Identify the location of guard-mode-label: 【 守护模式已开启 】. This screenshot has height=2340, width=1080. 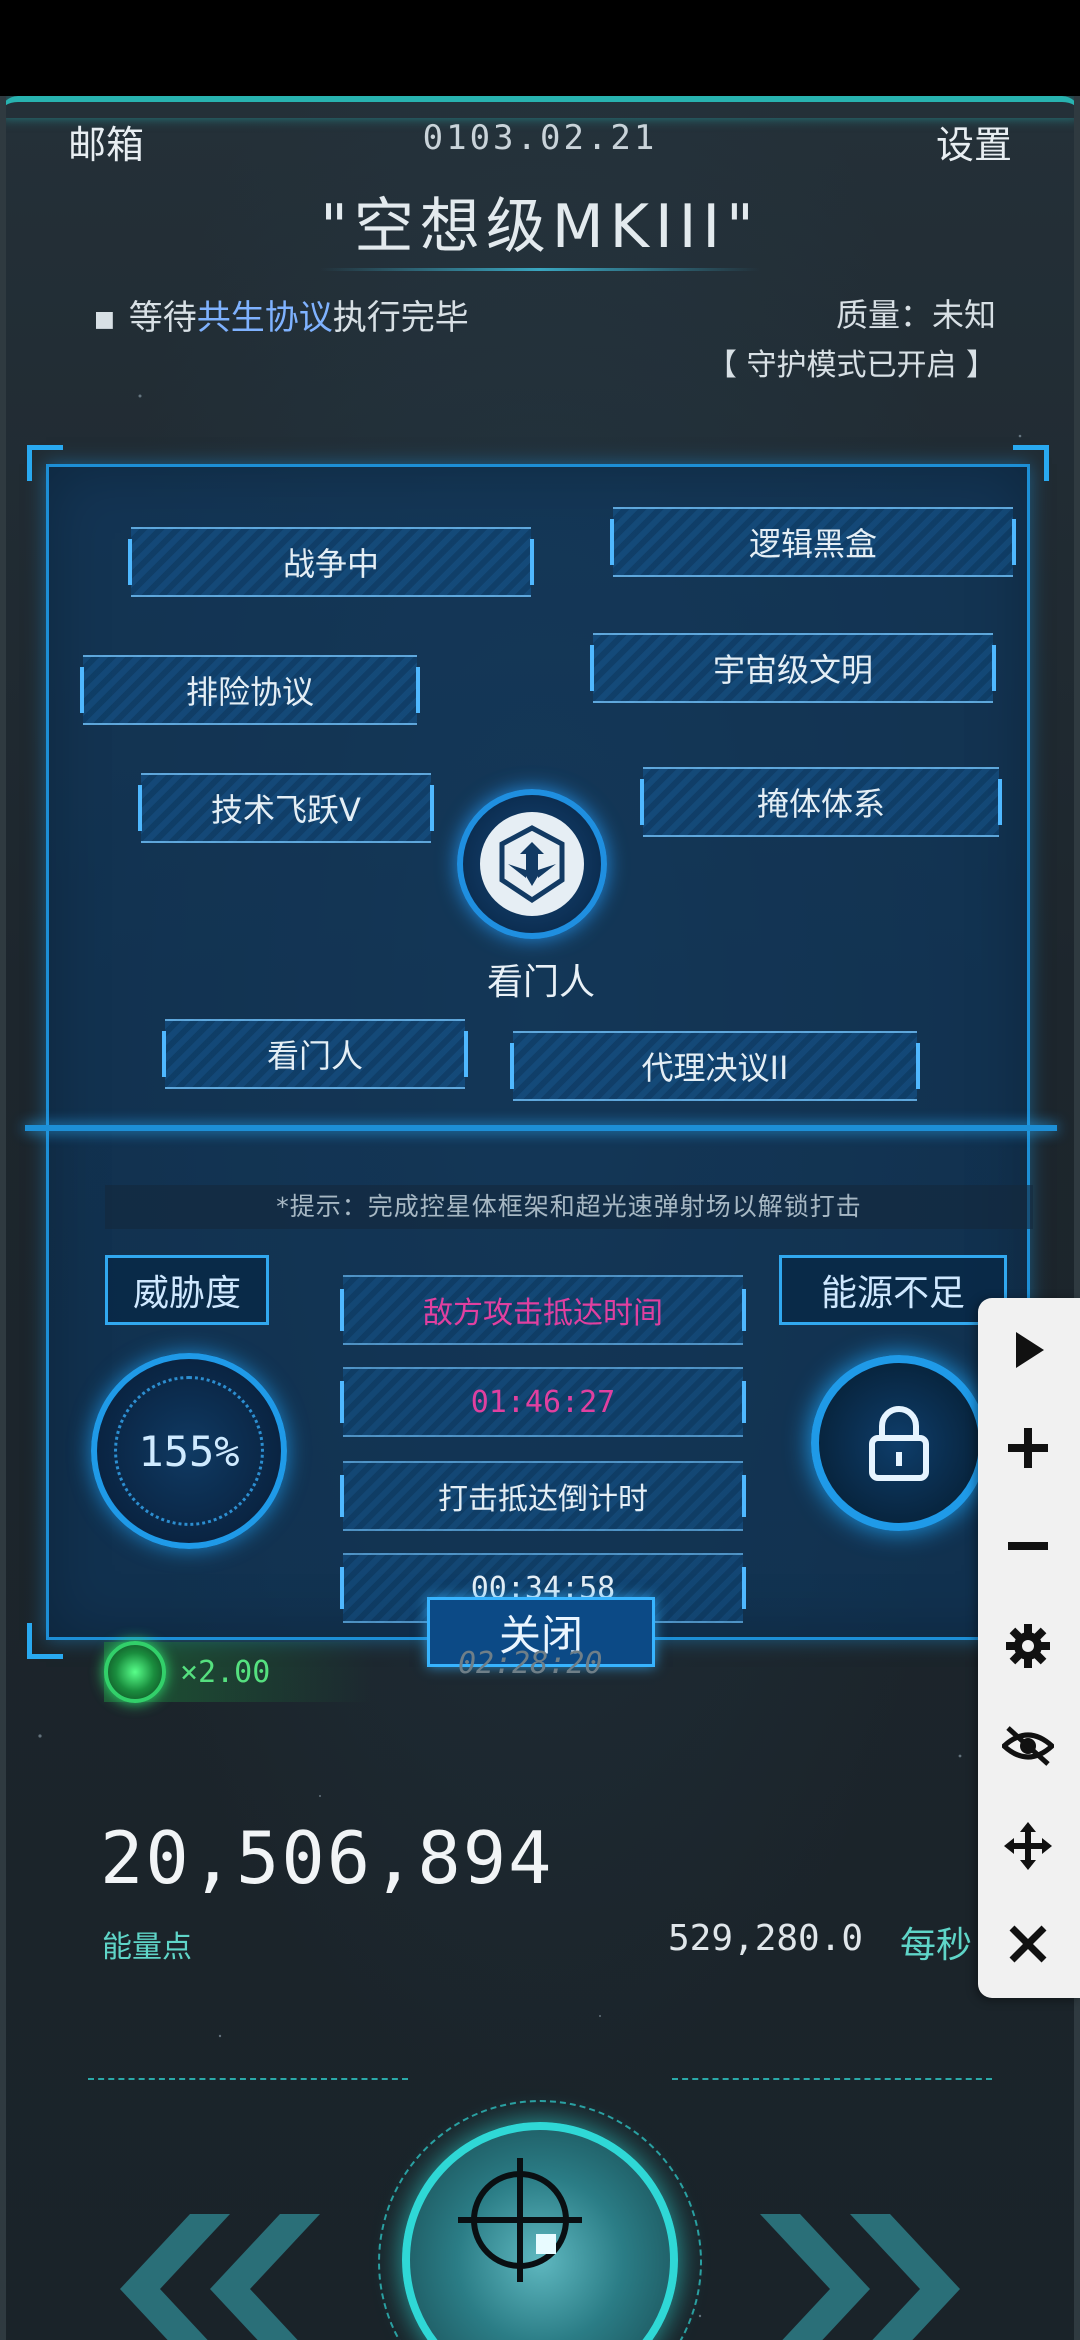
(851, 365).